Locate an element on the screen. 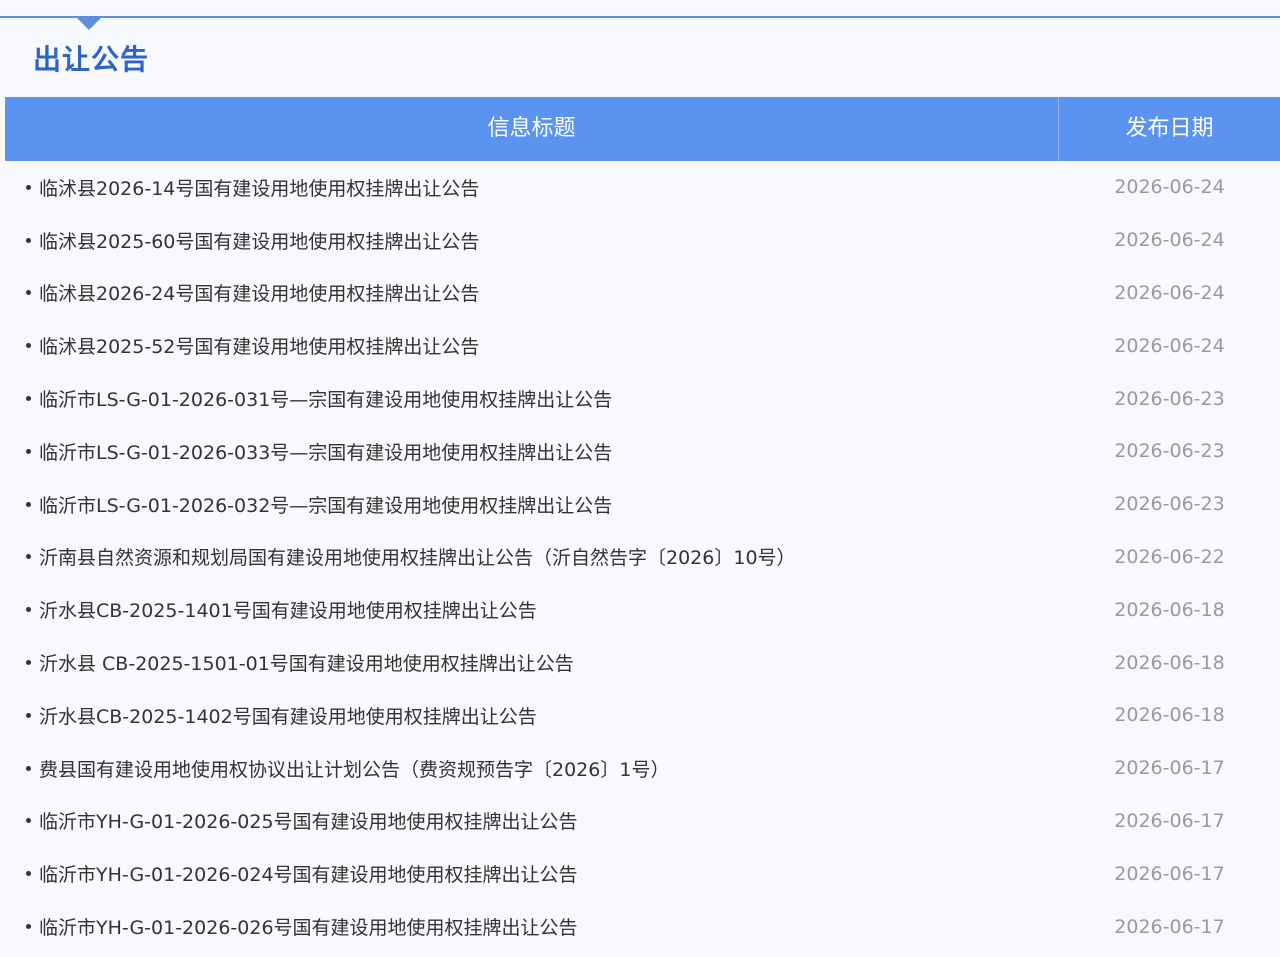 This screenshot has width=1280, height=957. announcement-link: 临沭县2025-52号国有建设用地使用权挂牌出让公告 is located at coordinates (259, 345).